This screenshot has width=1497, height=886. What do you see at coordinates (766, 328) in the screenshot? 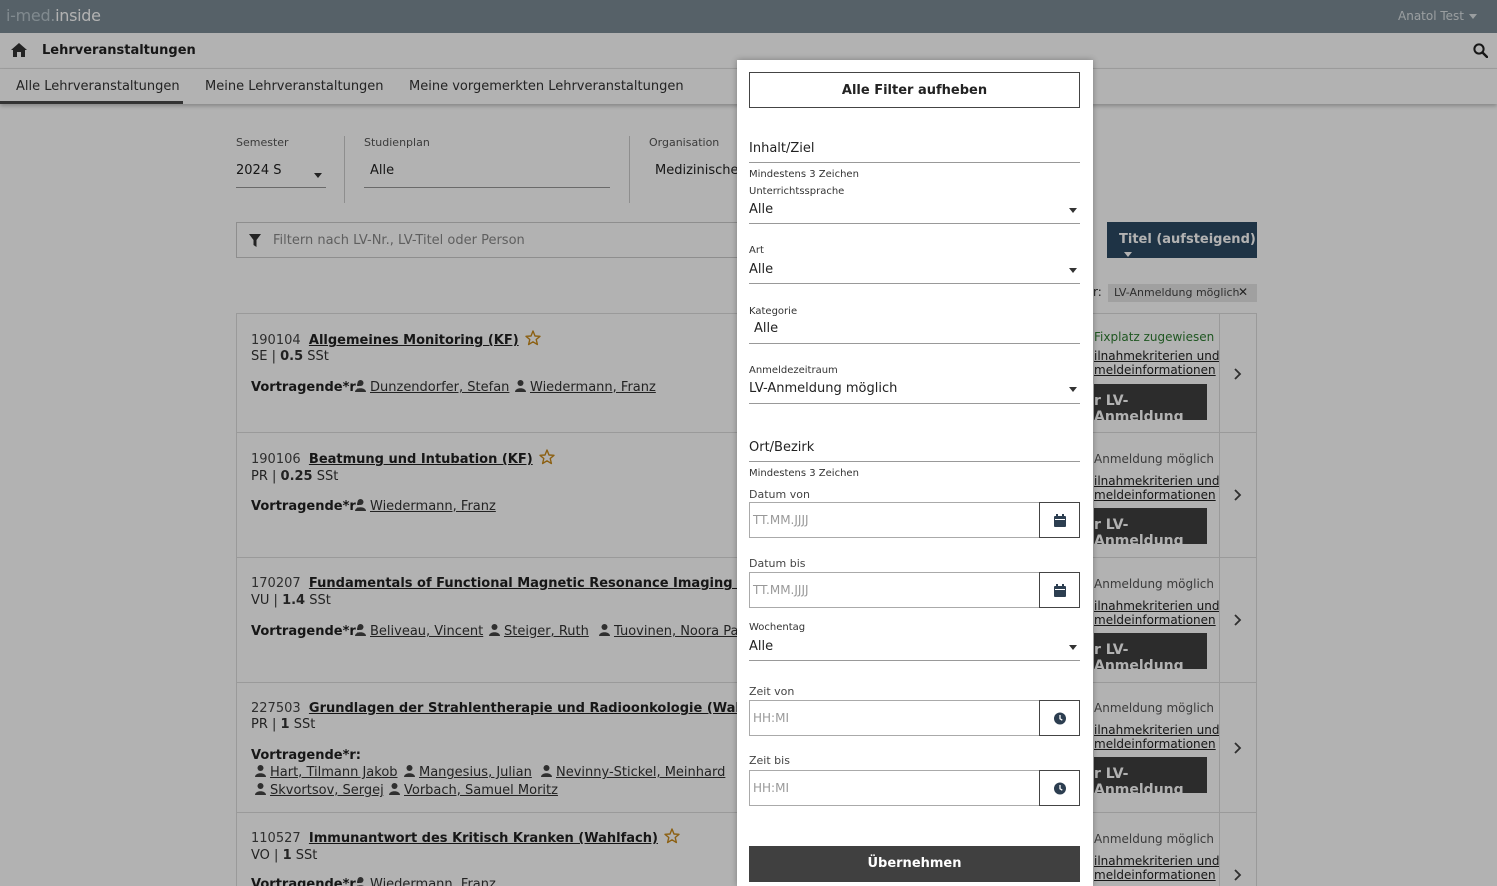
I see `kategorie-input: Alle` at bounding box center [766, 328].